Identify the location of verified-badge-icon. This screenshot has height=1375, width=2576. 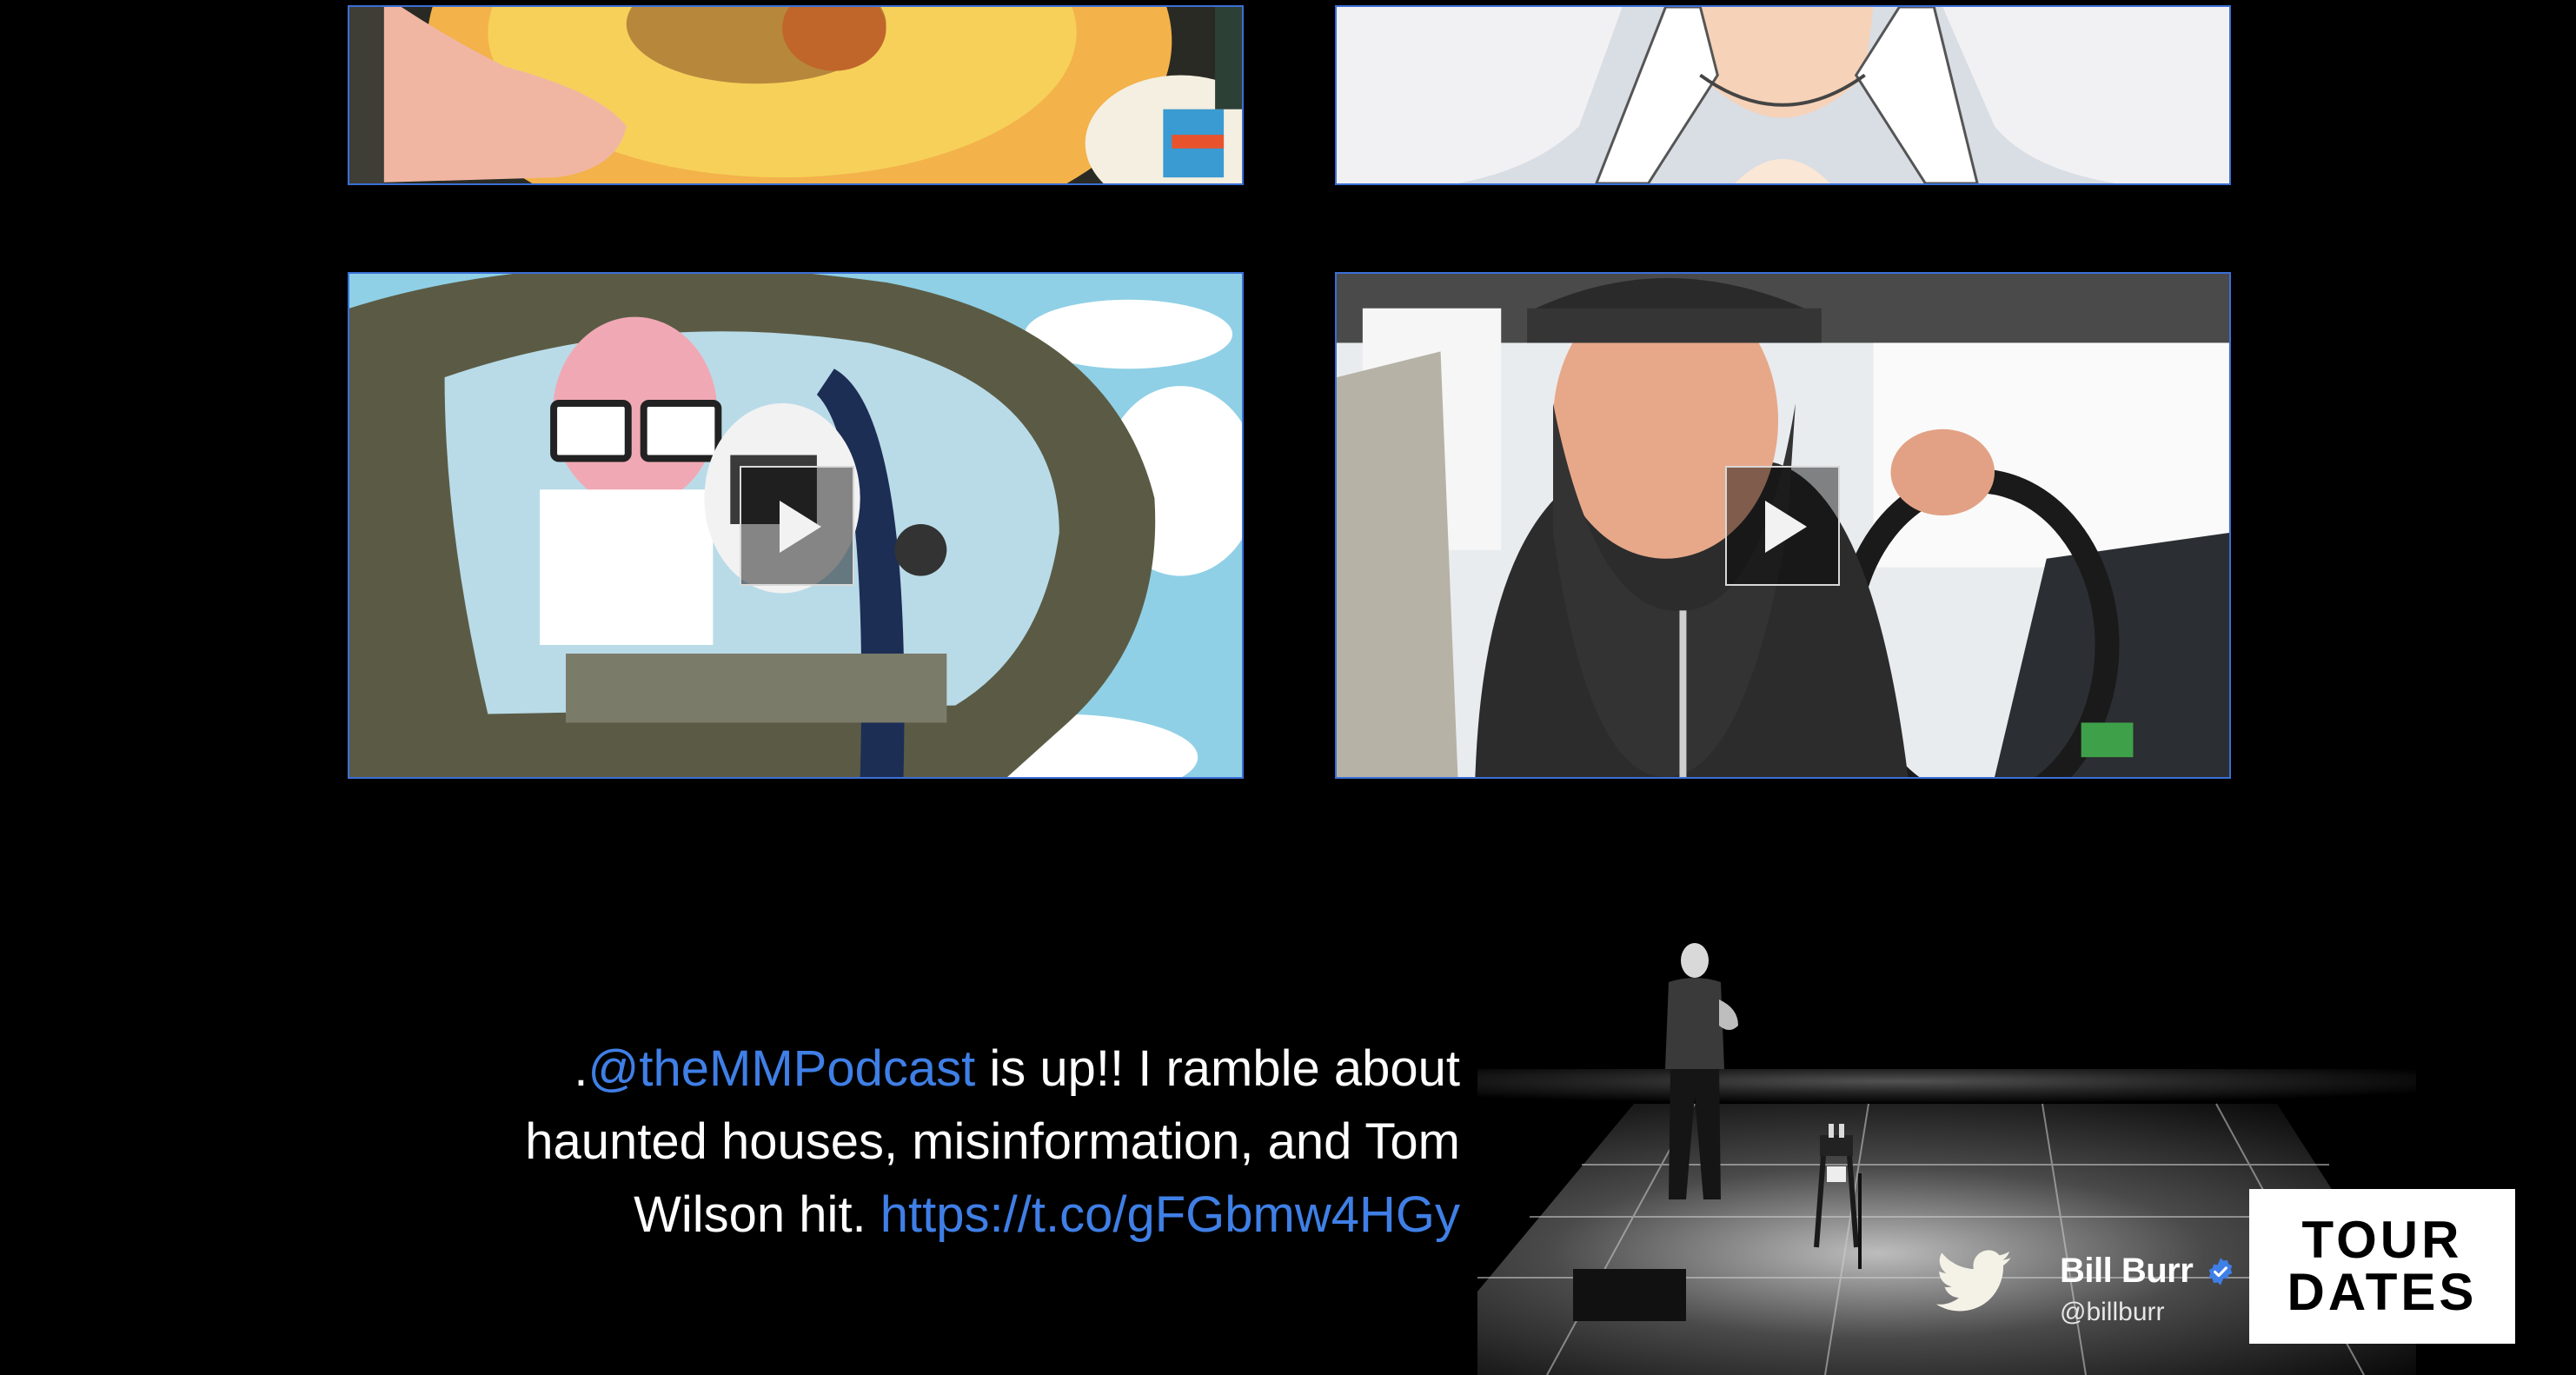
(2220, 1271).